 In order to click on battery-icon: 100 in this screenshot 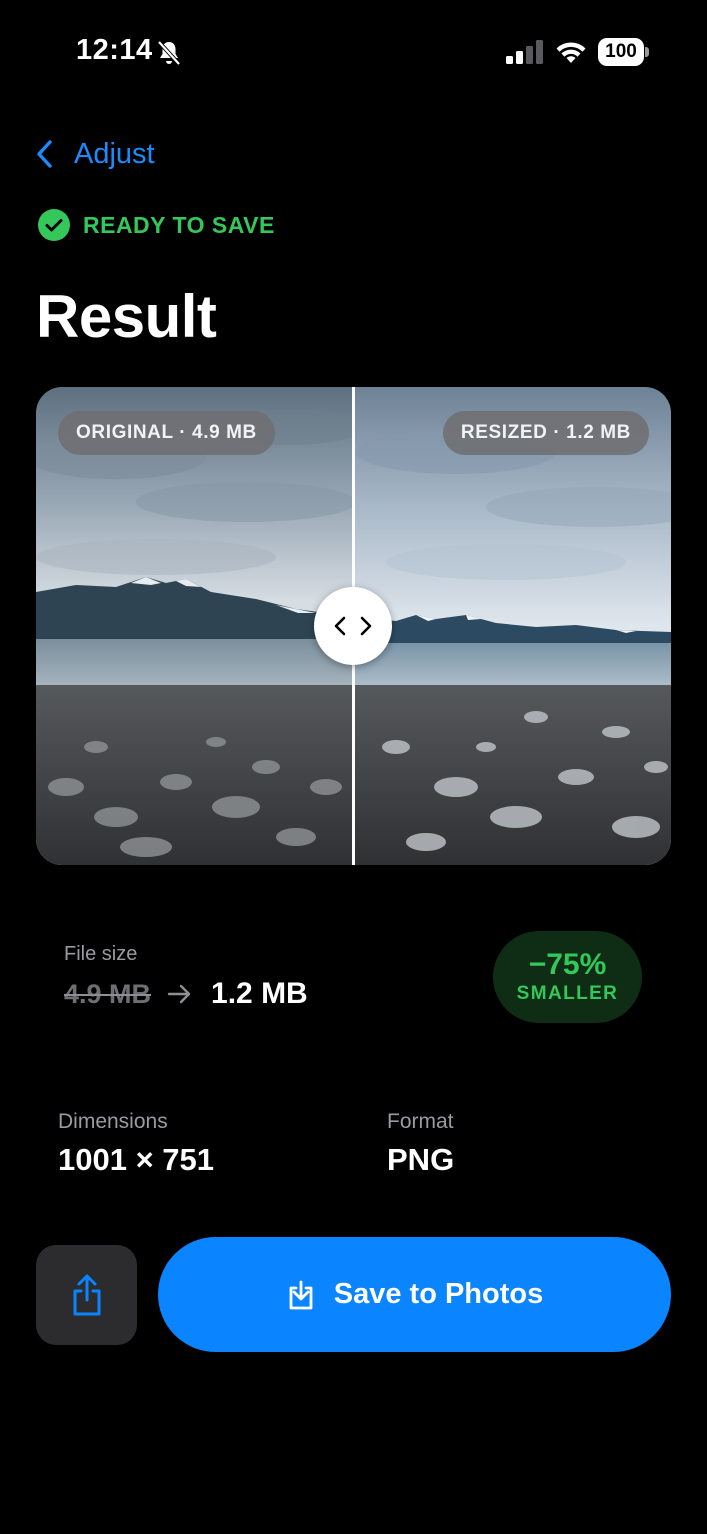, I will do `click(624, 52)`.